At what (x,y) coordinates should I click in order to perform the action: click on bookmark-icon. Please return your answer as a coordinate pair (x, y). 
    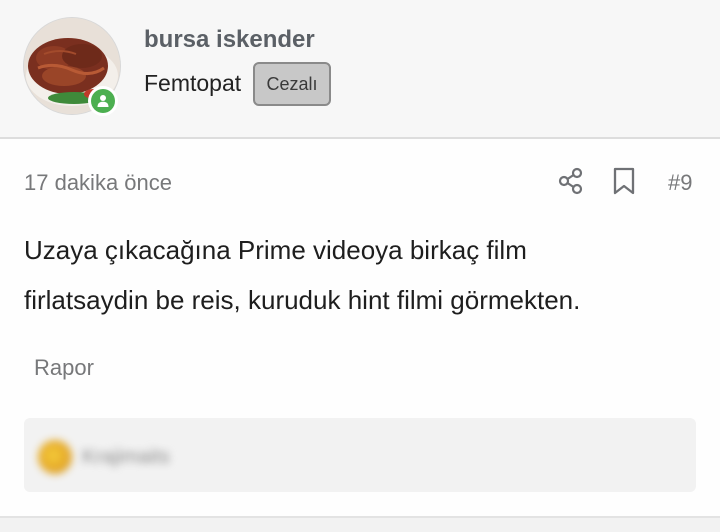
    Looking at the image, I should click on (624, 181).